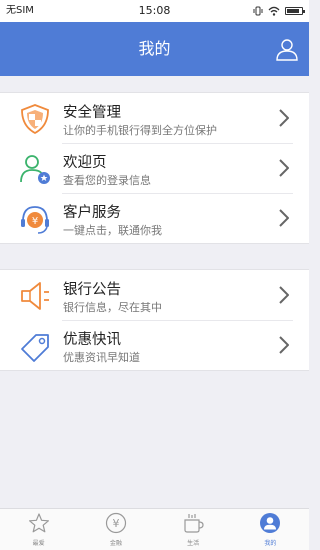 The height and width of the screenshot is (550, 320). I want to click on shield-icon, so click(35, 119).